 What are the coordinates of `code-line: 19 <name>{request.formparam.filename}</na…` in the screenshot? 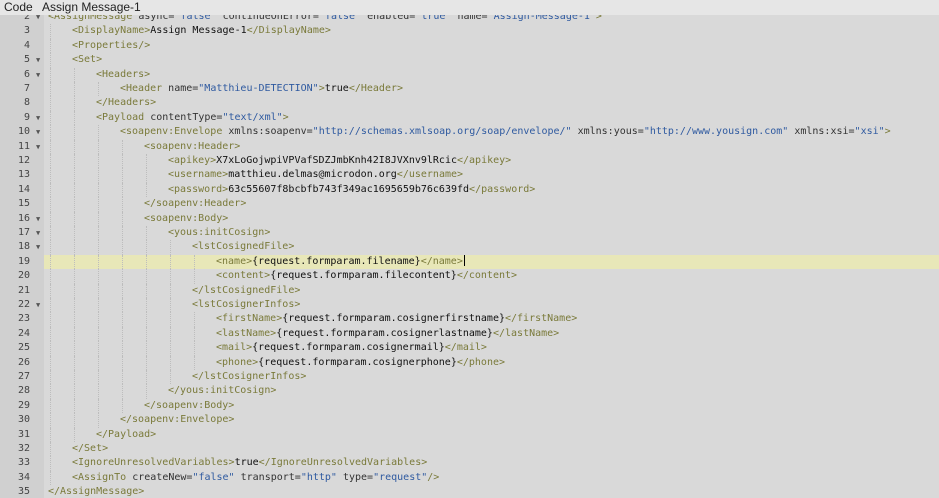 It's located at (469, 262).